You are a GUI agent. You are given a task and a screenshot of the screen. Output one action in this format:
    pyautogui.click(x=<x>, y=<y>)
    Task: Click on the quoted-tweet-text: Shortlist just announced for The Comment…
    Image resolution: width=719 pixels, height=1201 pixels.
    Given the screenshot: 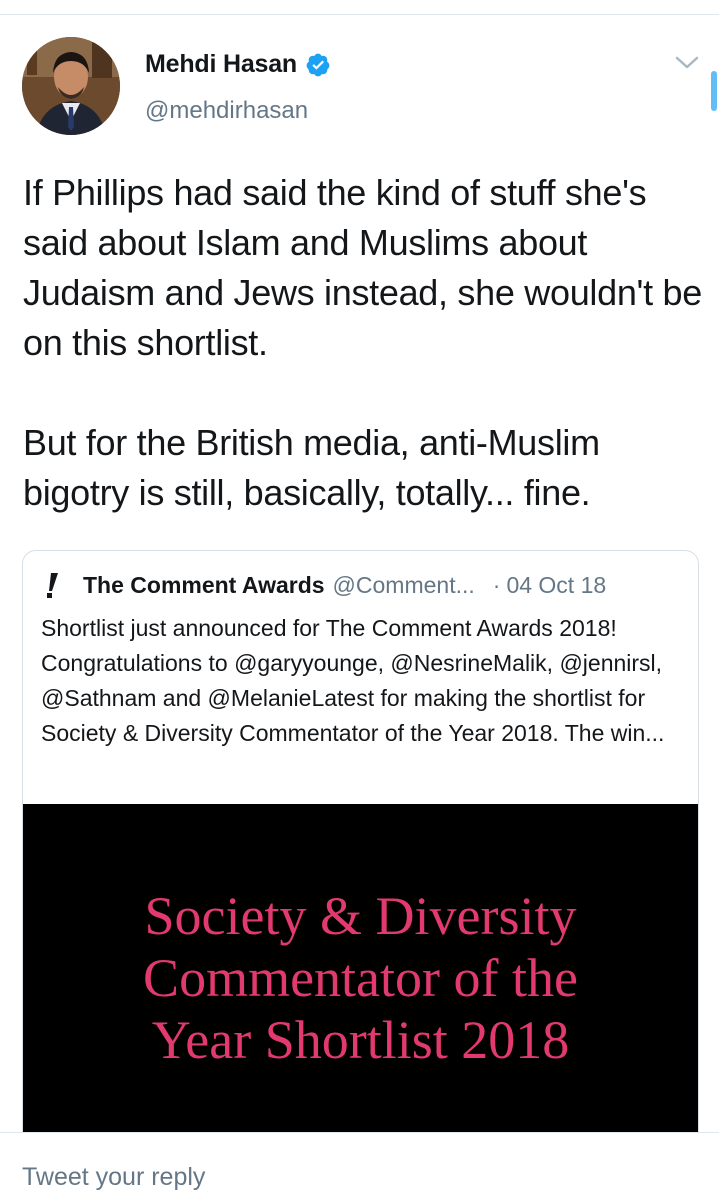 What is the action you would take?
    pyautogui.click(x=353, y=680)
    